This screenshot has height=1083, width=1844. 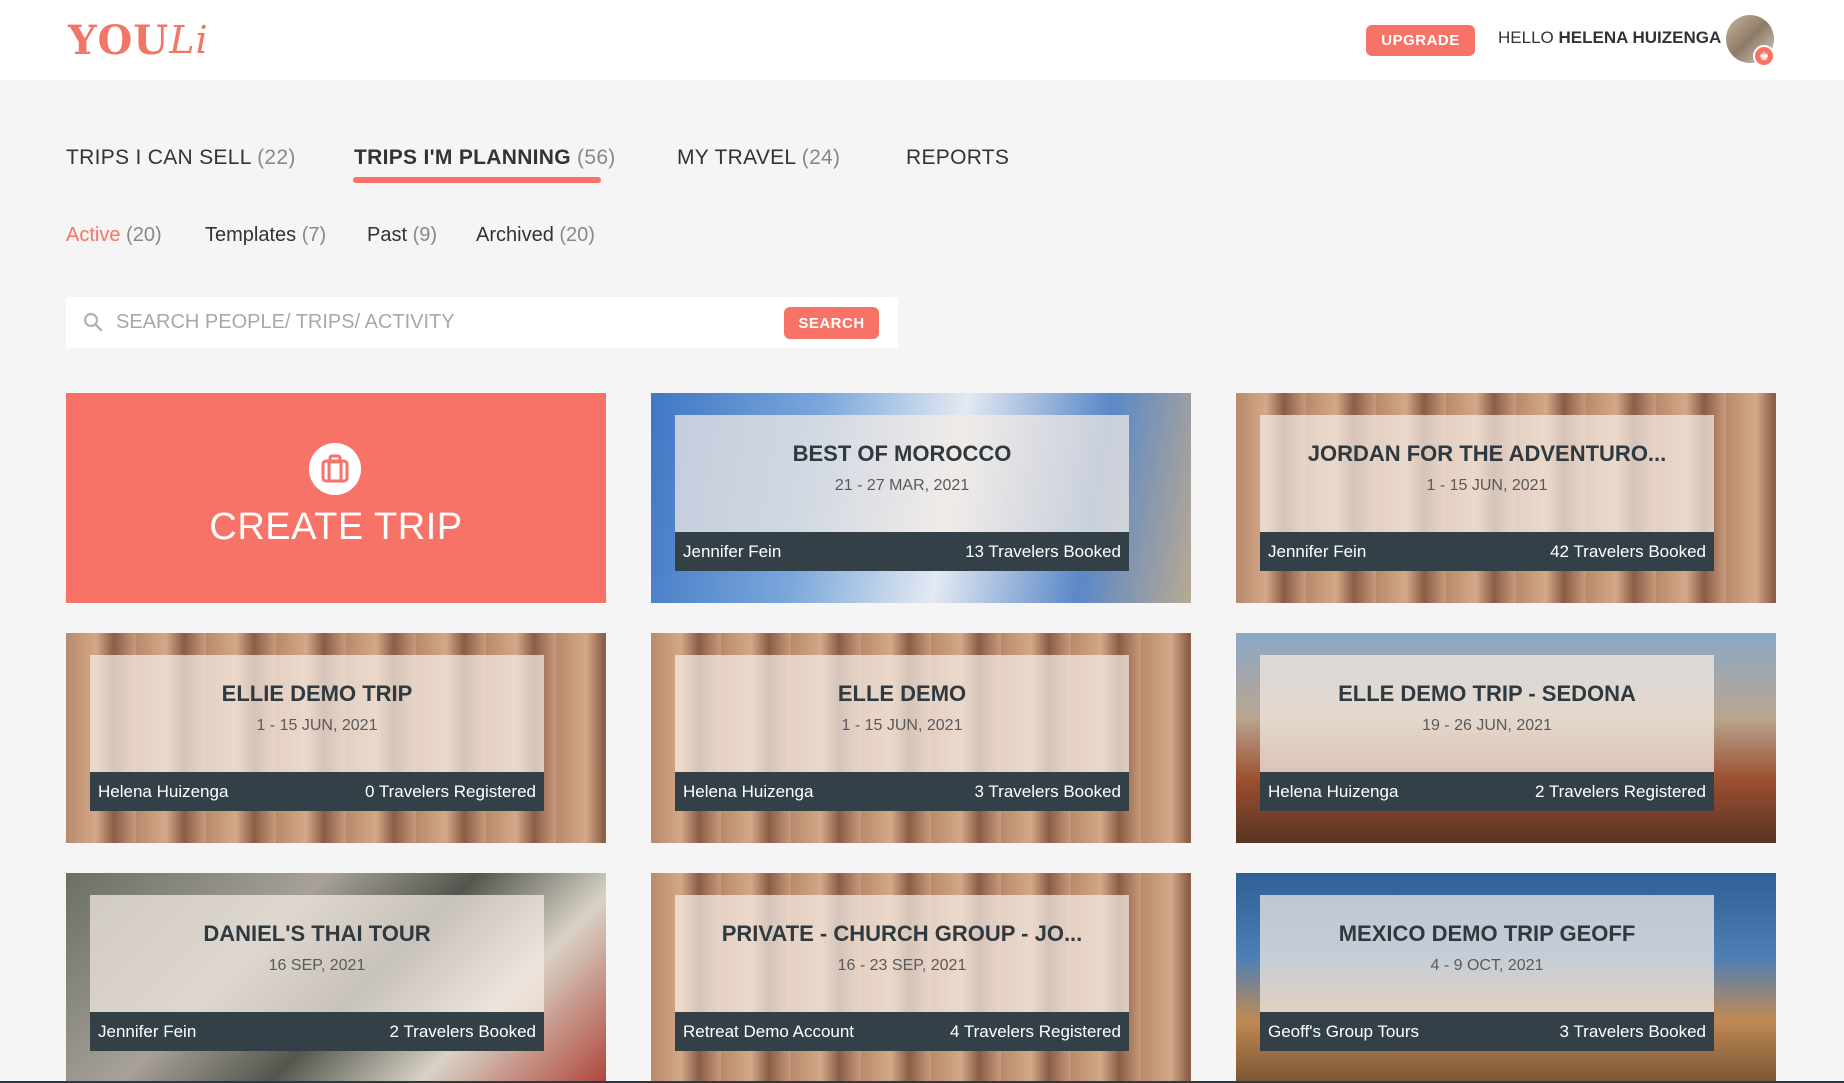 What do you see at coordinates (119, 40) in the screenshot?
I see `logo-text-main: YOU` at bounding box center [119, 40].